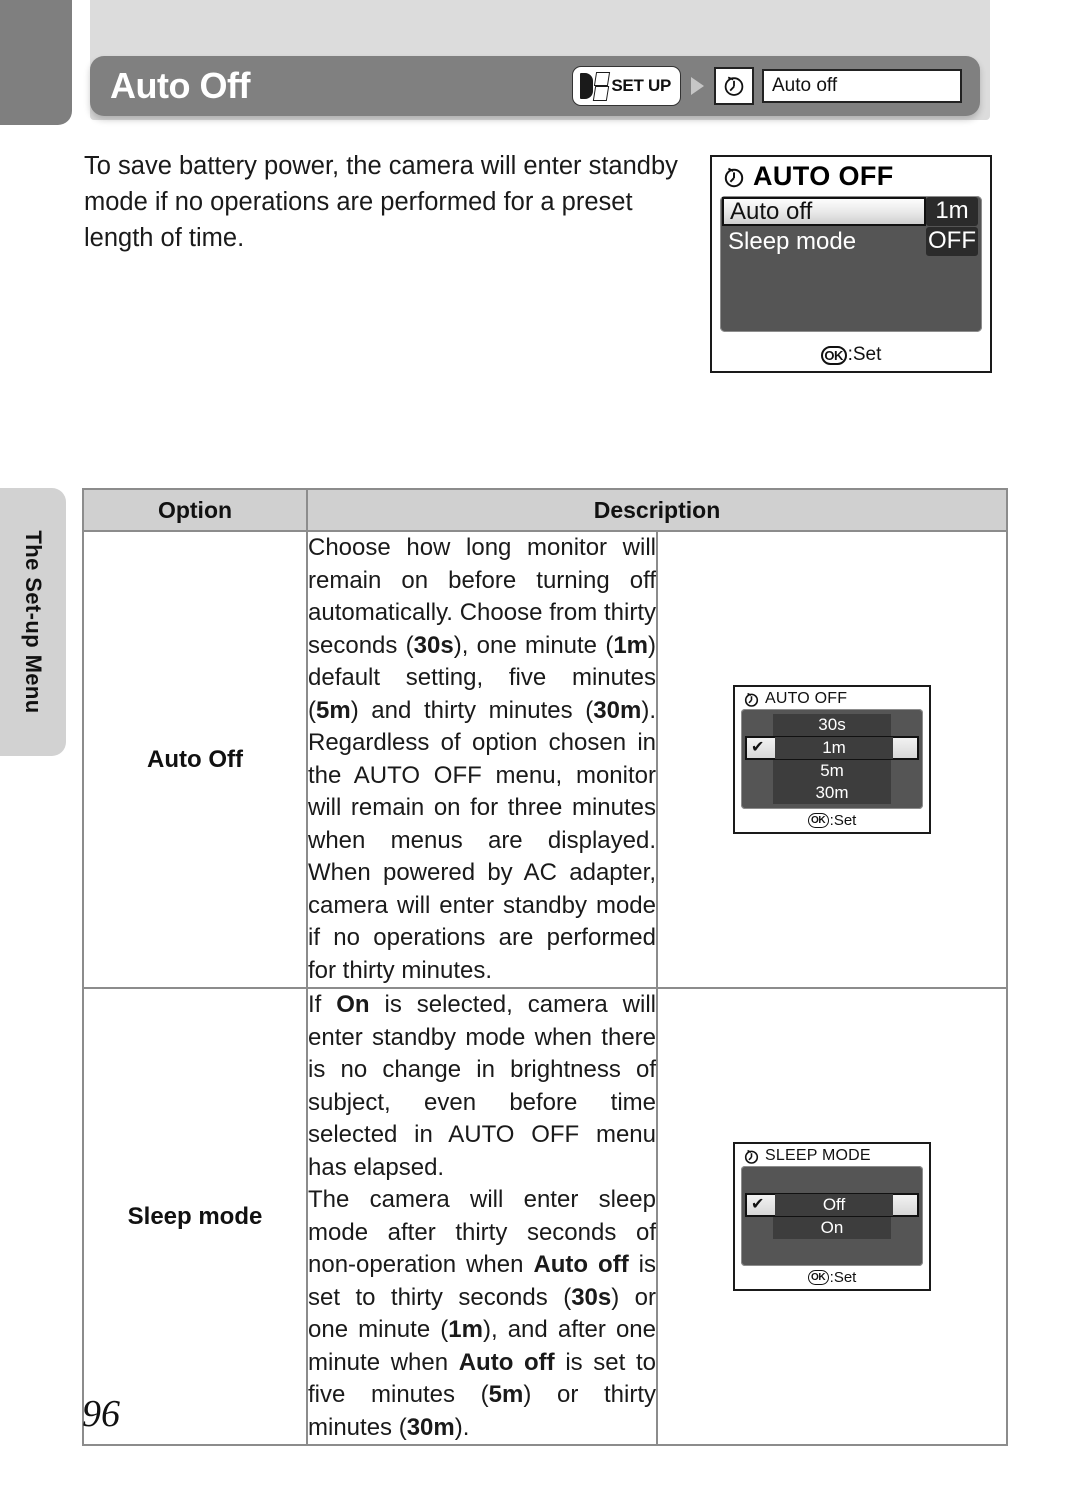 This screenshot has height=1486, width=1080. Describe the element at coordinates (595, 86) in the screenshot. I see `setup-menu-icon` at that location.